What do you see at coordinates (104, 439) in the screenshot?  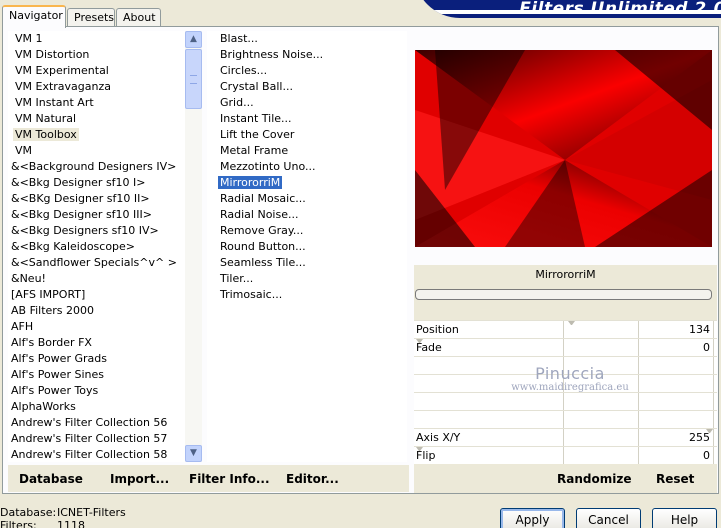 I see `filter-group-item: Andrew's Filter Collection 57` at bounding box center [104, 439].